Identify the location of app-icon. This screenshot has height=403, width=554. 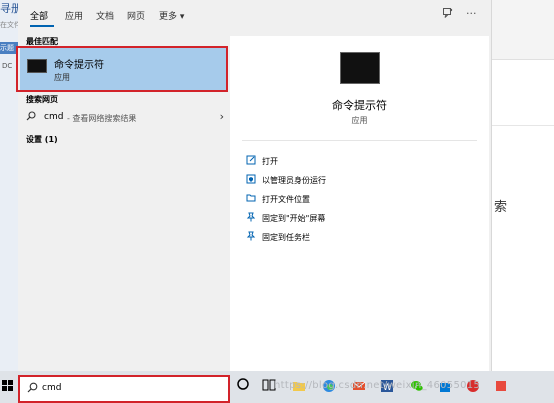
(501, 388).